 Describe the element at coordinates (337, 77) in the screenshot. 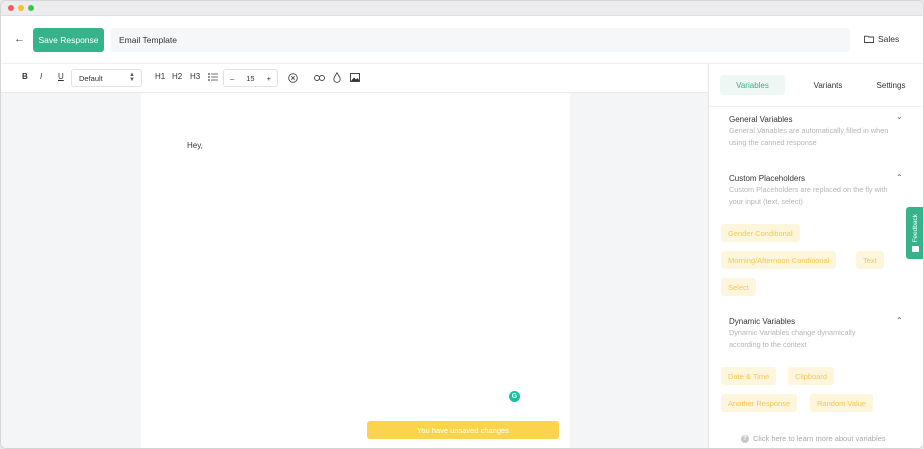

I see `color-drop-icon` at that location.